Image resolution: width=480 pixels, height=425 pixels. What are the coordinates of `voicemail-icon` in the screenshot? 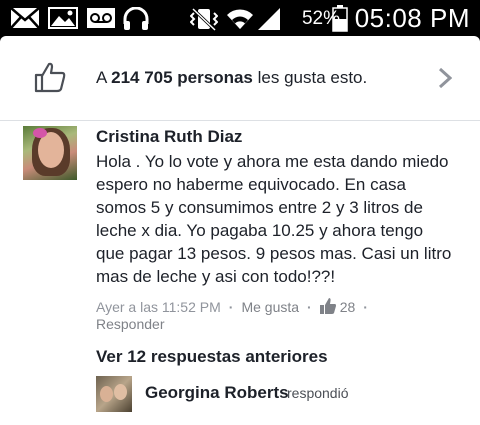 It's located at (101, 20).